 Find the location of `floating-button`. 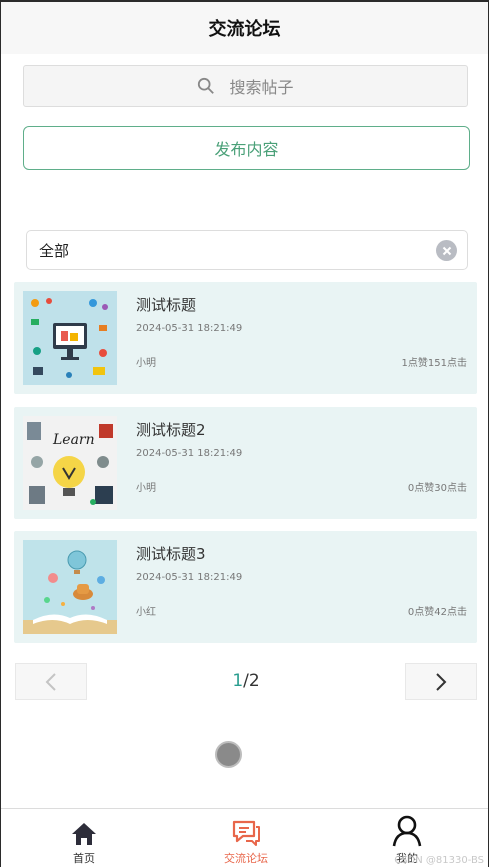

floating-button is located at coordinates (228, 754).